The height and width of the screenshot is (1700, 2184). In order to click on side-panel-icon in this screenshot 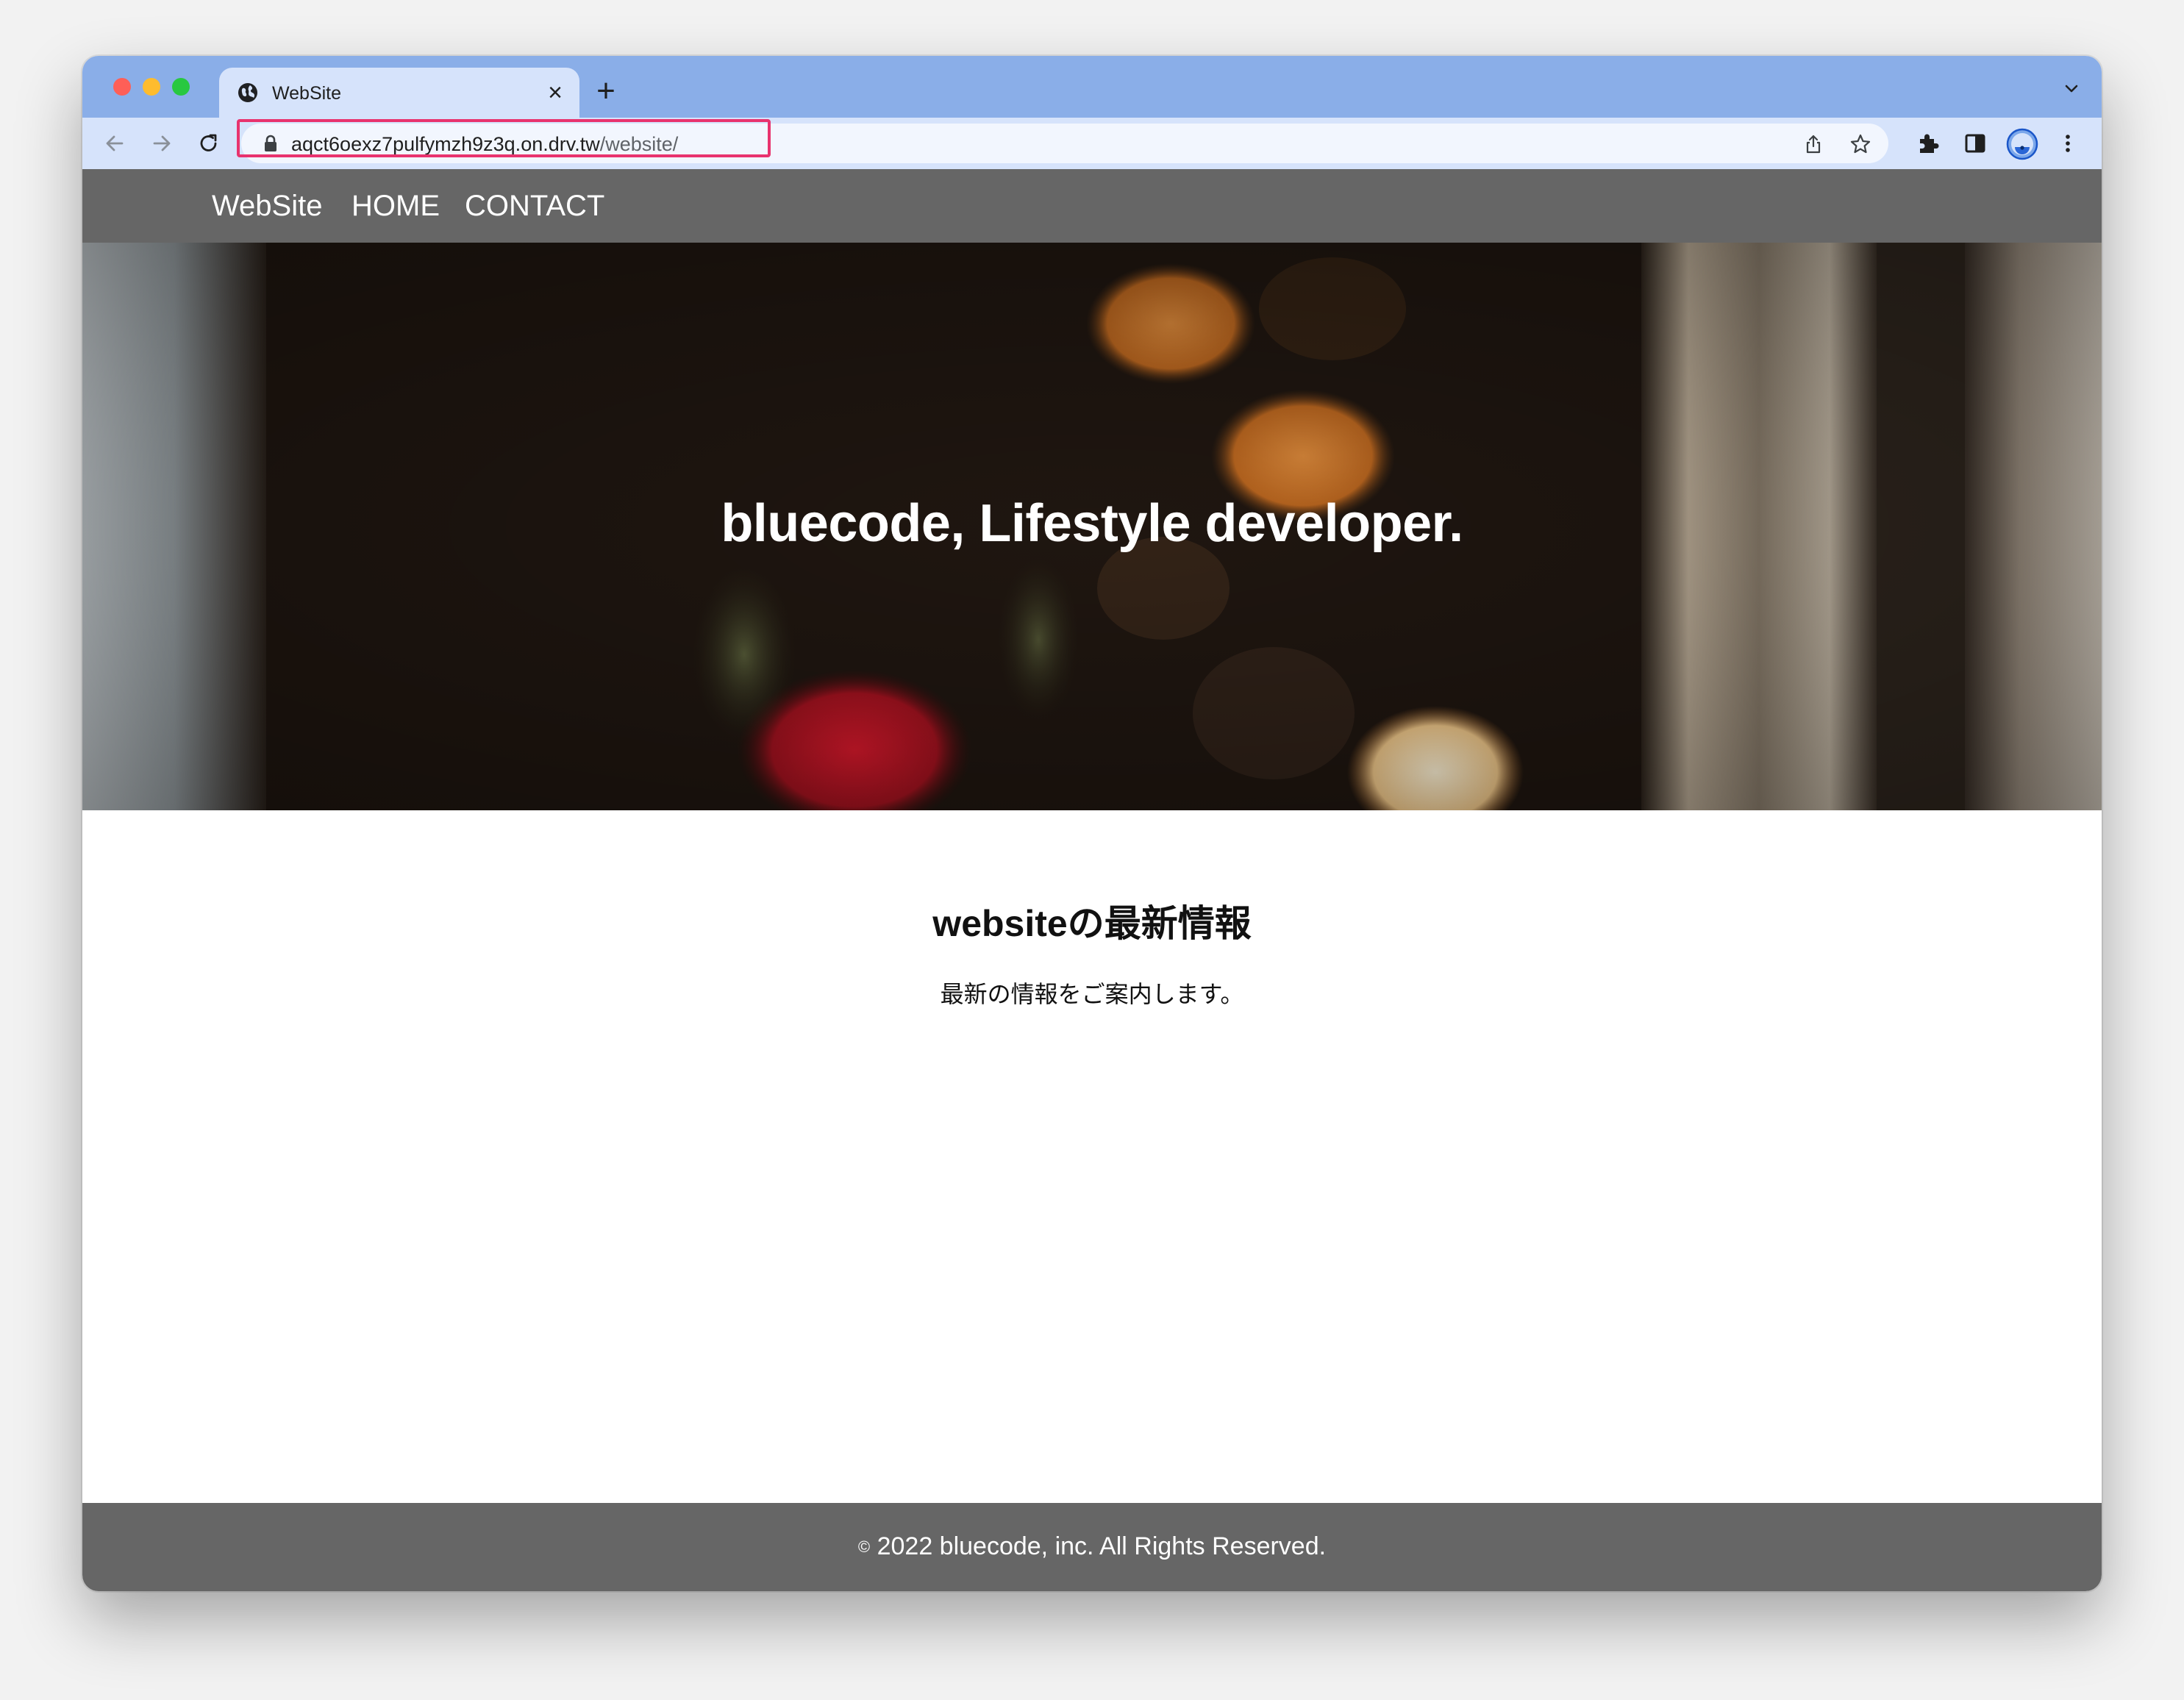, I will do `click(1975, 144)`.